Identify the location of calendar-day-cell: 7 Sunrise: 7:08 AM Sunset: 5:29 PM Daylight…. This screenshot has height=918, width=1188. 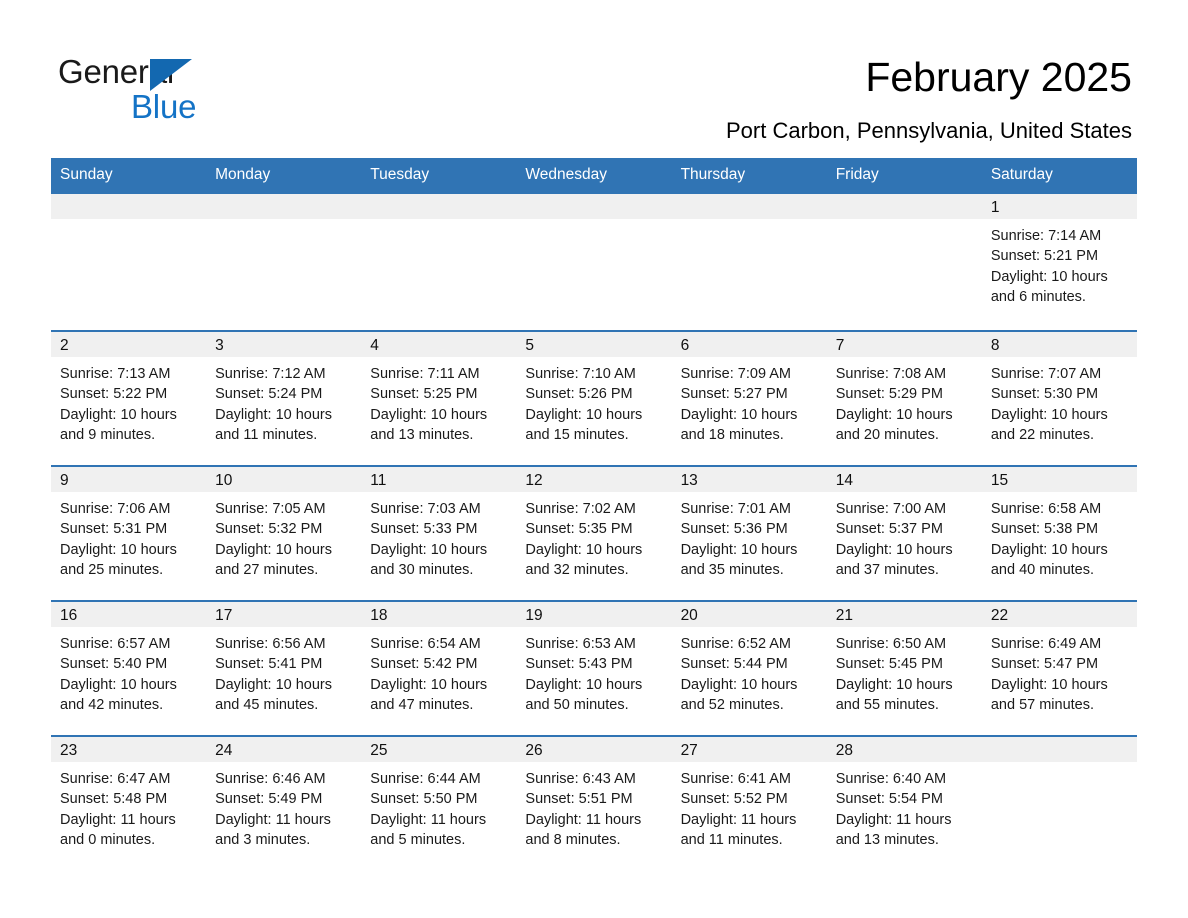
(904, 398).